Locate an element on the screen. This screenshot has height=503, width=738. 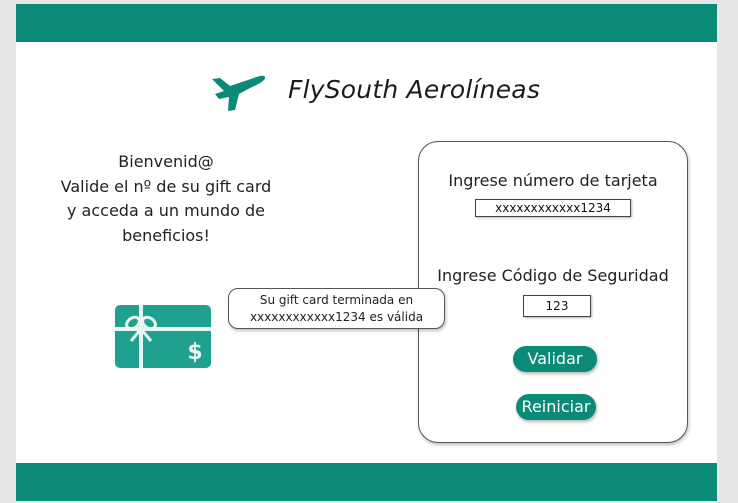
reset-button: Reiniciar is located at coordinates (556, 407).